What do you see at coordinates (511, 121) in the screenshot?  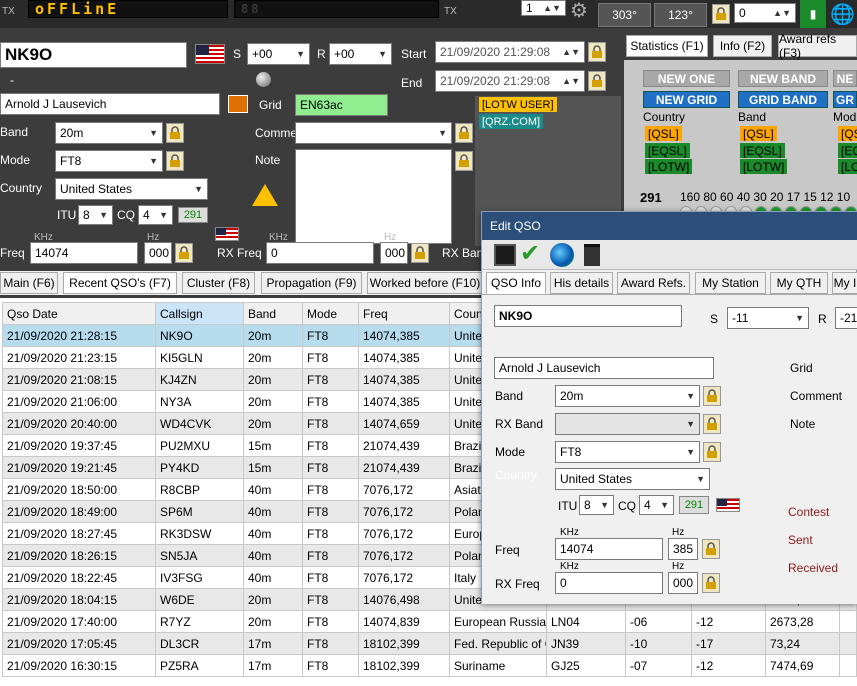 I see `qrz-badge-top: [QRZ.COM]` at bounding box center [511, 121].